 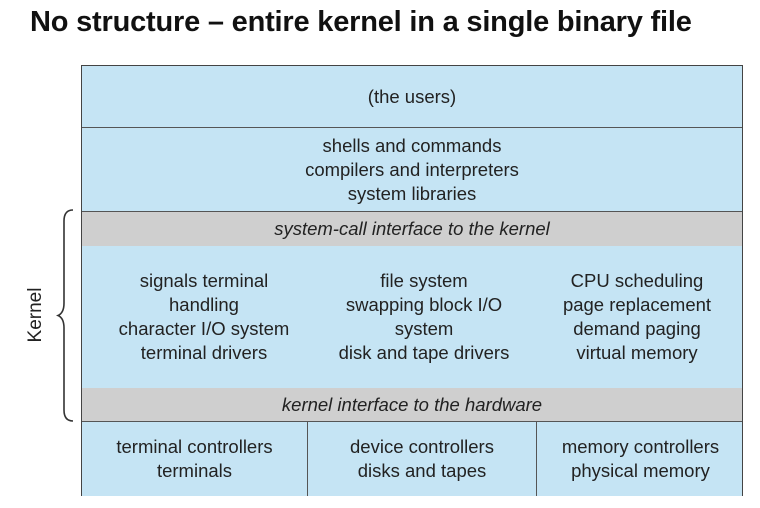 I want to click on controller-item: terminals, so click(x=194, y=470).